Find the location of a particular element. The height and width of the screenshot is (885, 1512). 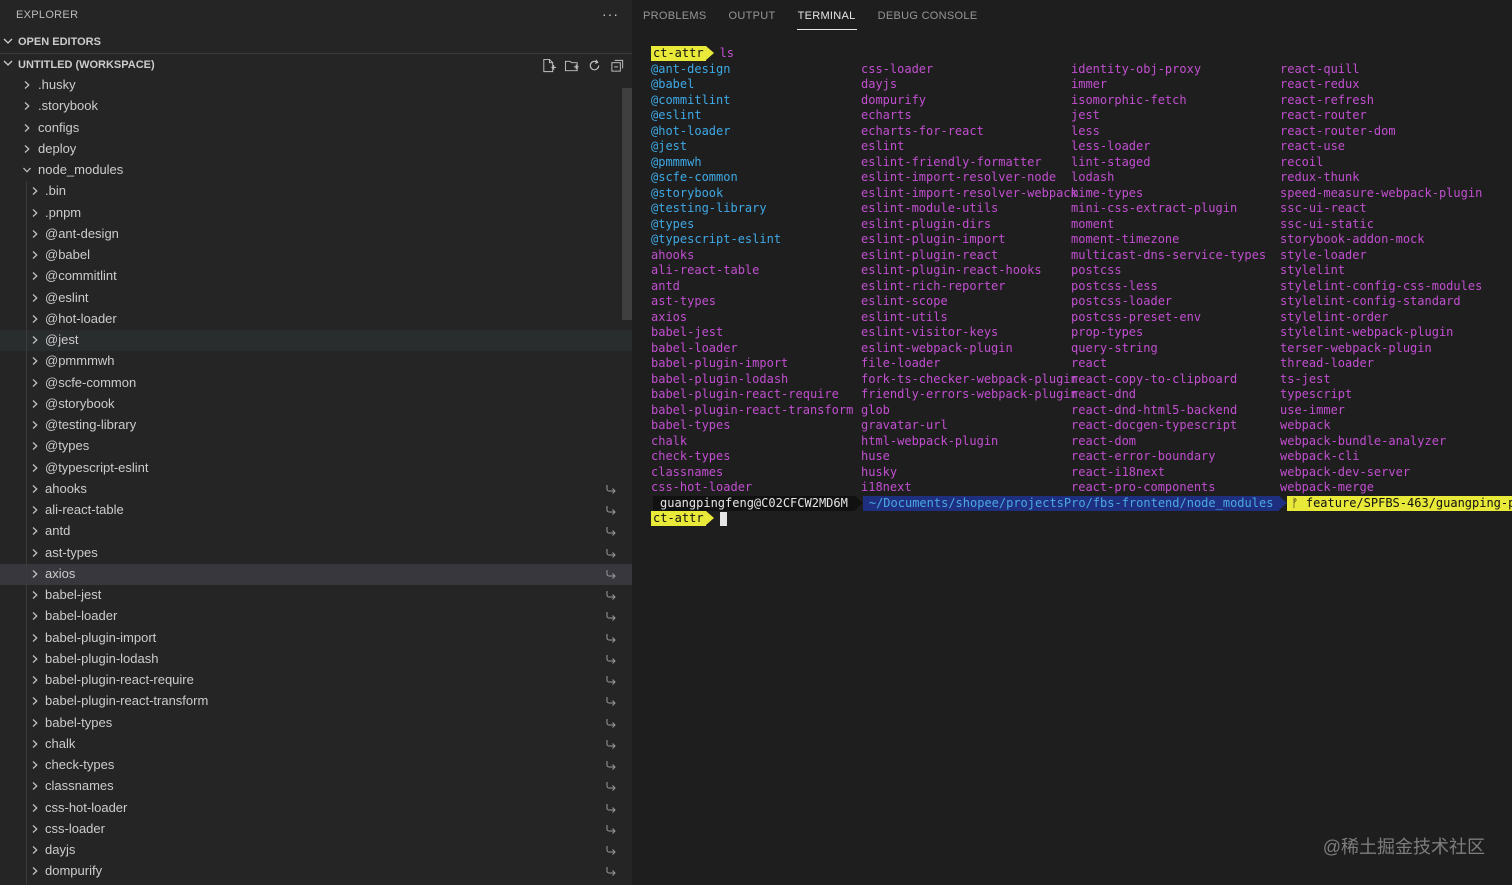

ls-entry-package: mini-css-extract-plugin is located at coordinates (1154, 208).